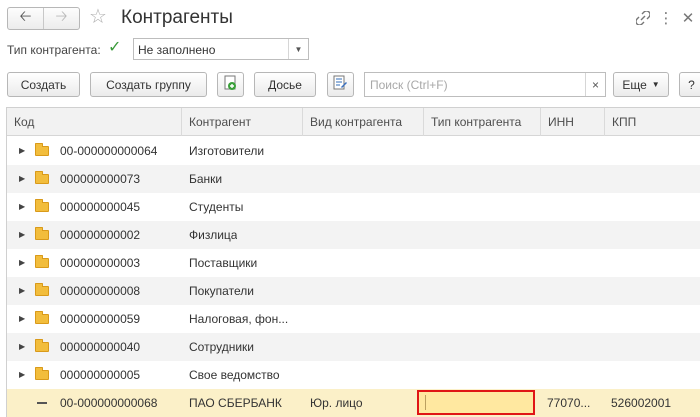  What do you see at coordinates (100, 319) in the screenshot?
I see `cell-code: 000000000059` at bounding box center [100, 319].